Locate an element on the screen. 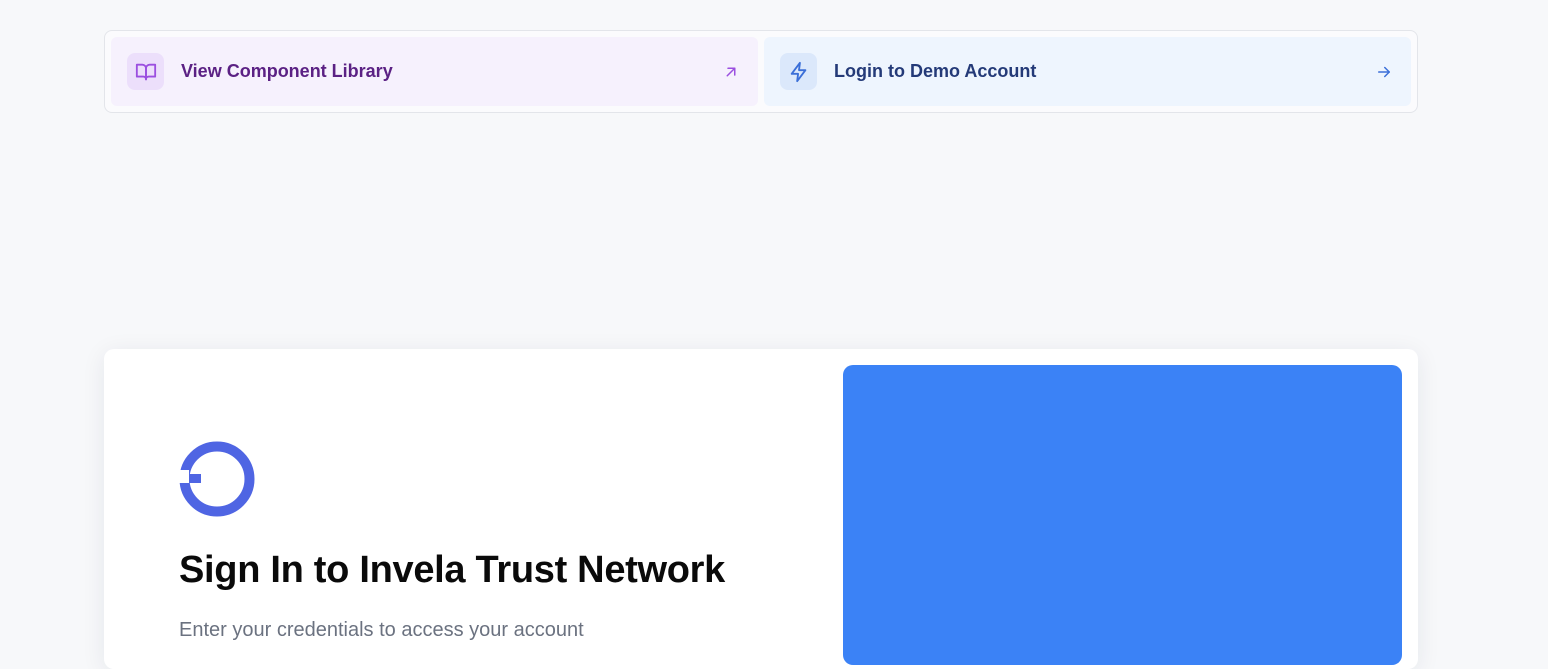  arrow-up-right-icon is located at coordinates (731, 72).